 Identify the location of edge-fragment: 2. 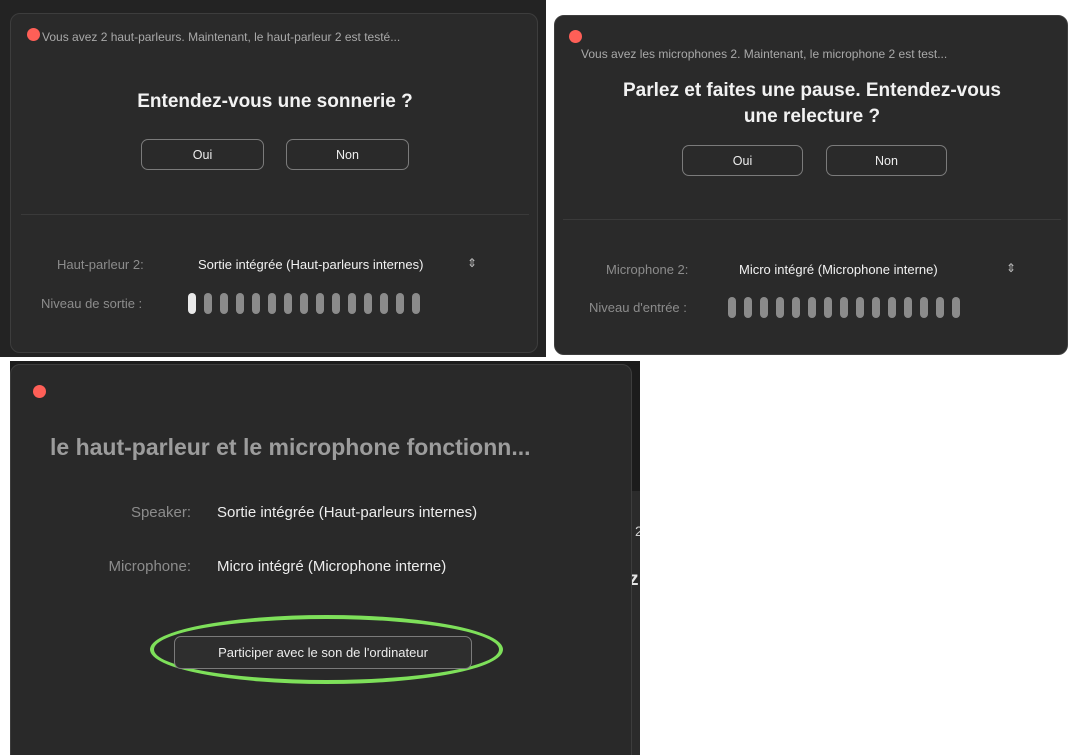
(637, 531).